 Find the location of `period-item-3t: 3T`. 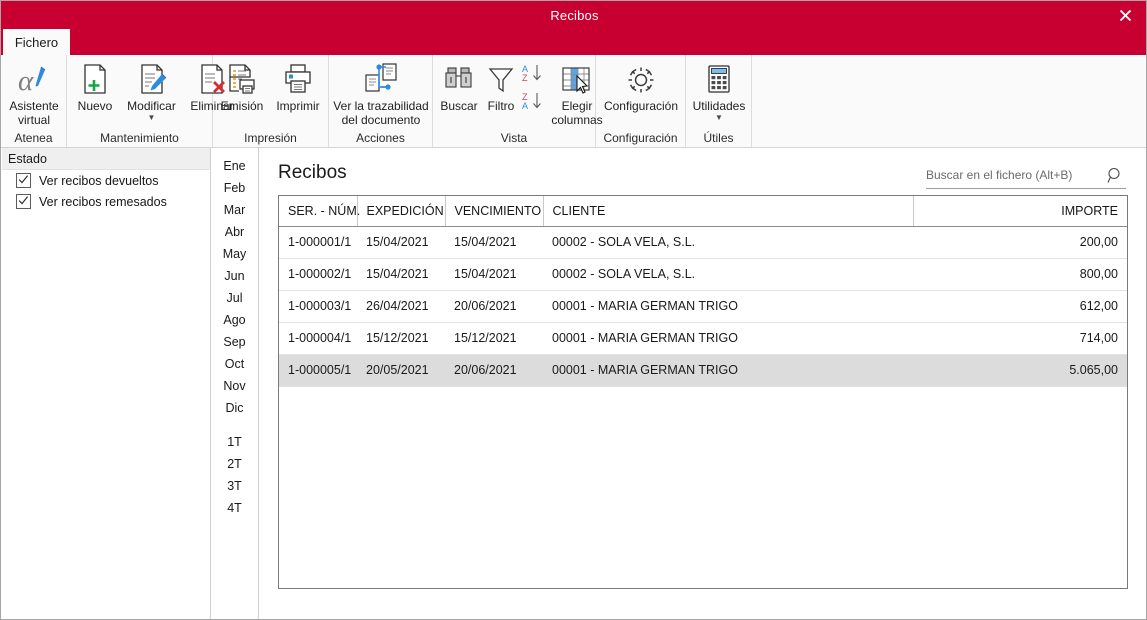

period-item-3t: 3T is located at coordinates (234, 486).